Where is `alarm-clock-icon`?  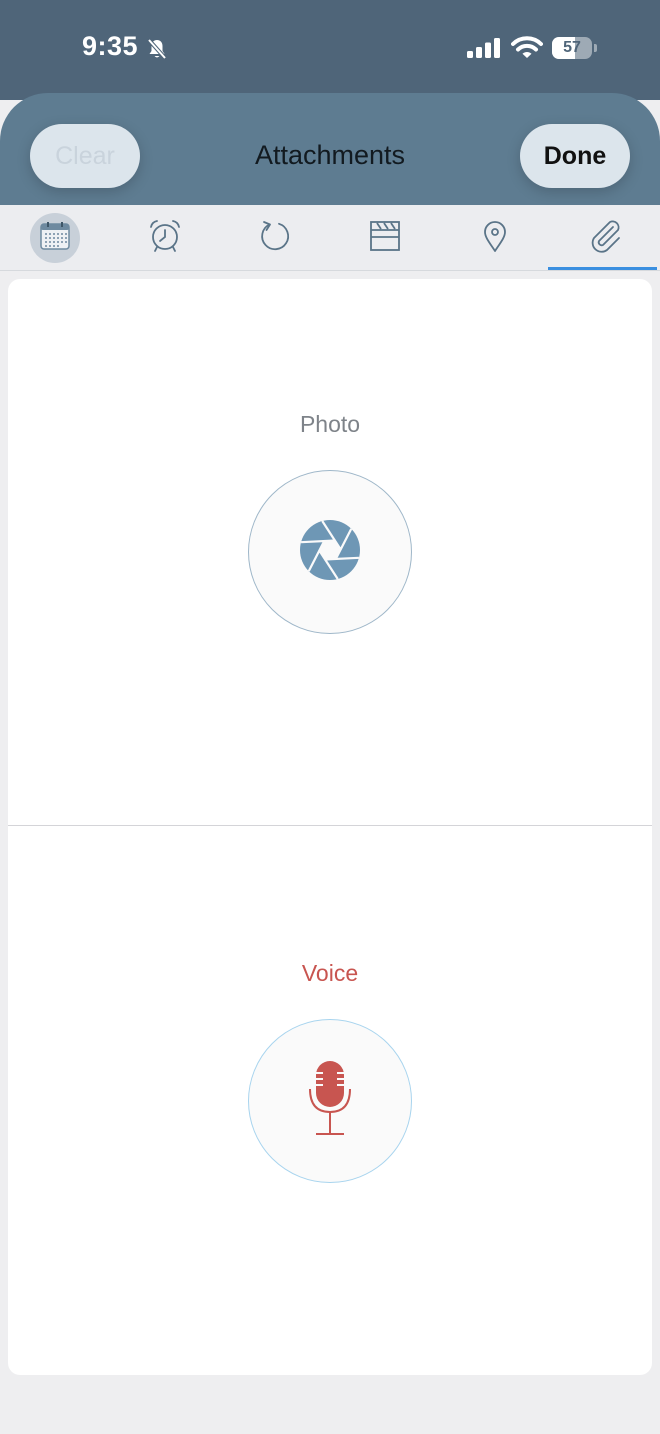 alarm-clock-icon is located at coordinates (165, 238).